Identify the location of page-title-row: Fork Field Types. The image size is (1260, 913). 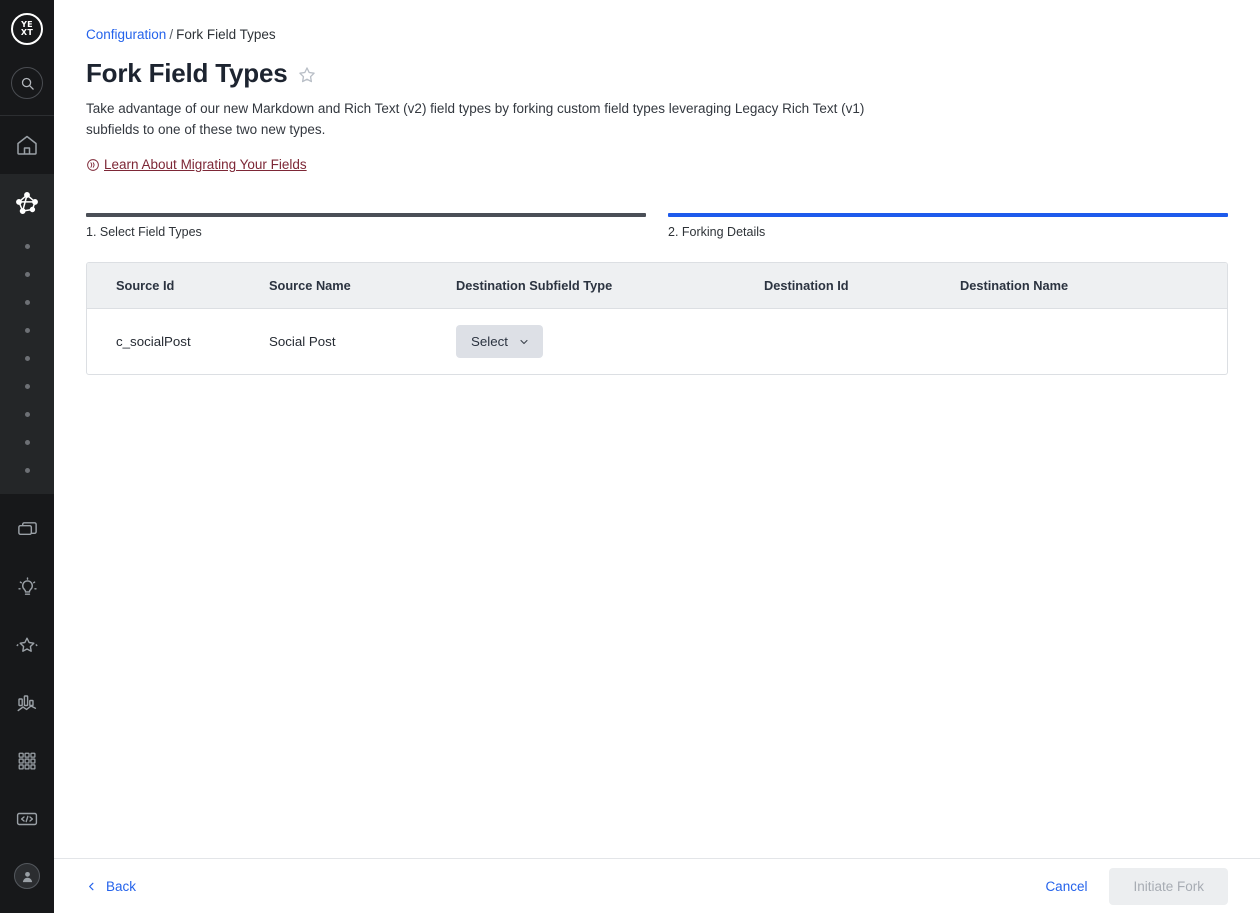
(657, 73).